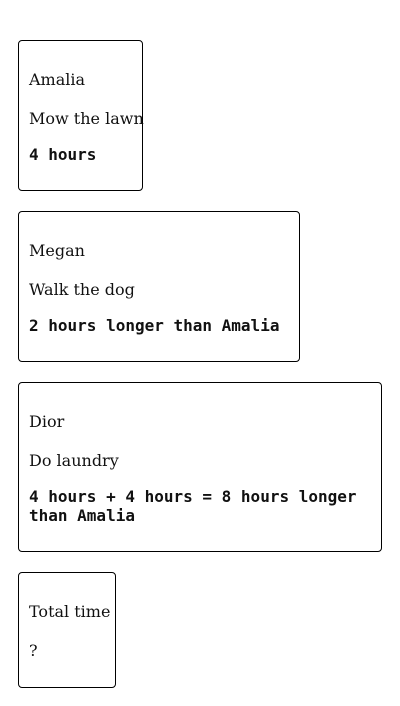  Describe the element at coordinates (47, 421) in the screenshot. I see `person-name: Dior` at that location.